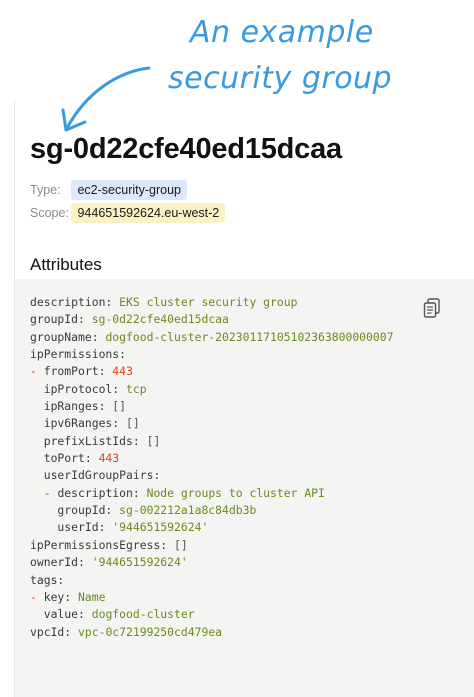 Image resolution: width=474 pixels, height=697 pixels. Describe the element at coordinates (102, 544) in the screenshot. I see `code-token: ipPermissionsEgress:` at that location.